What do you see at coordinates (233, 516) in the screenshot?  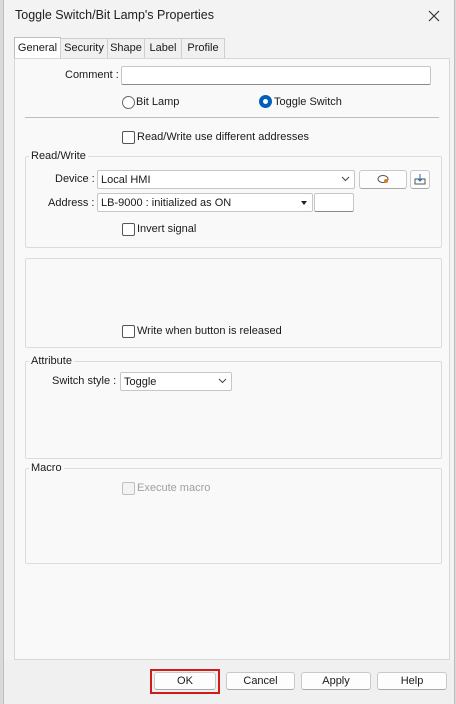 I see `macro-group` at bounding box center [233, 516].